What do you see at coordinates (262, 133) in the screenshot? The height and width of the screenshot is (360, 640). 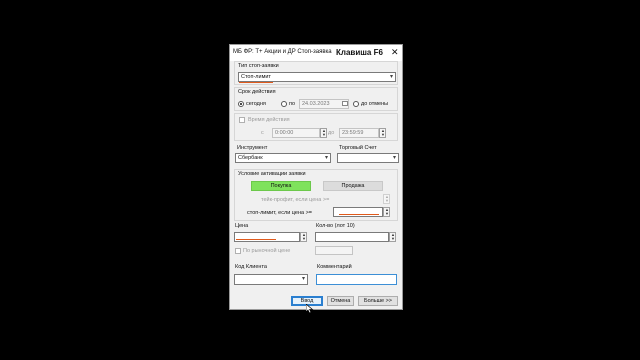 I see `time-from-label: с` at bounding box center [262, 133].